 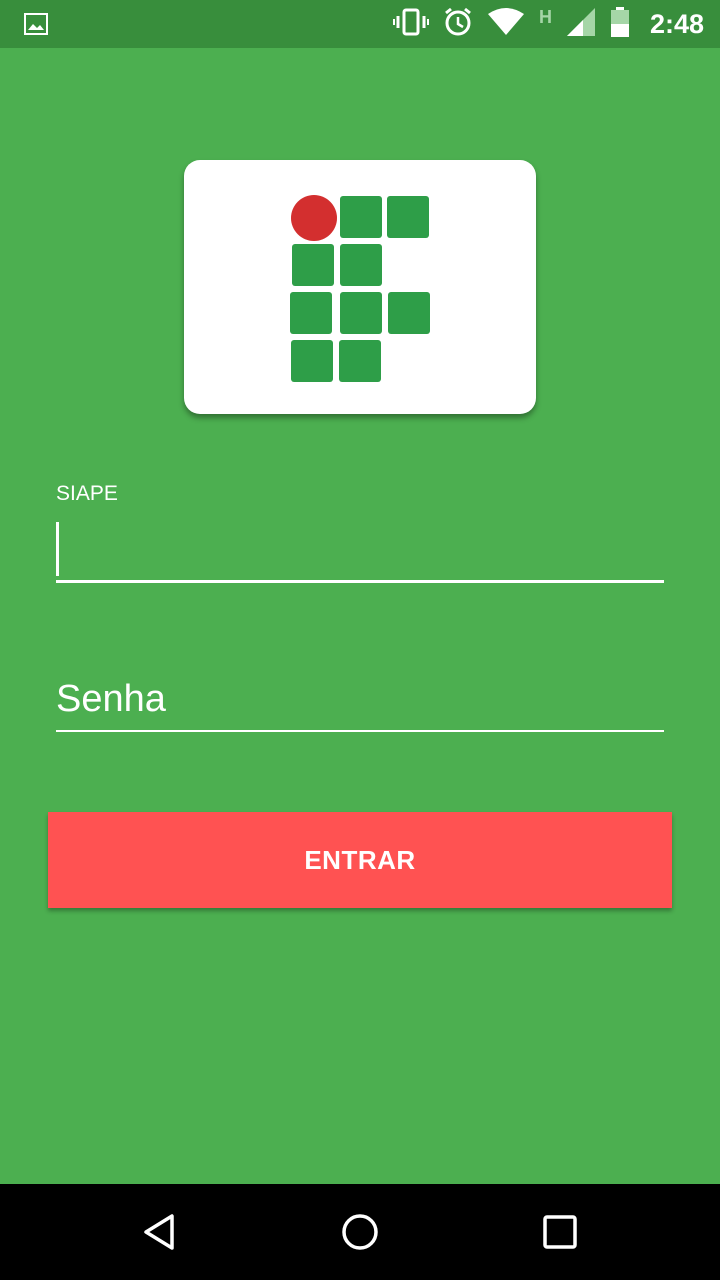 I want to click on home-icon, so click(x=360, y=1232).